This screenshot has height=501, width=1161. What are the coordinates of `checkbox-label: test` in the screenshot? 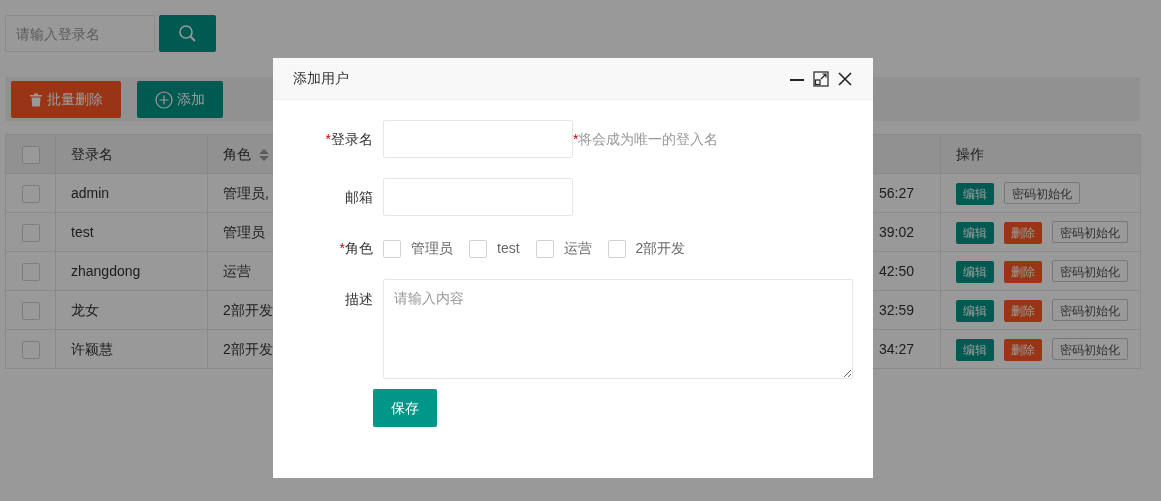 It's located at (508, 248).